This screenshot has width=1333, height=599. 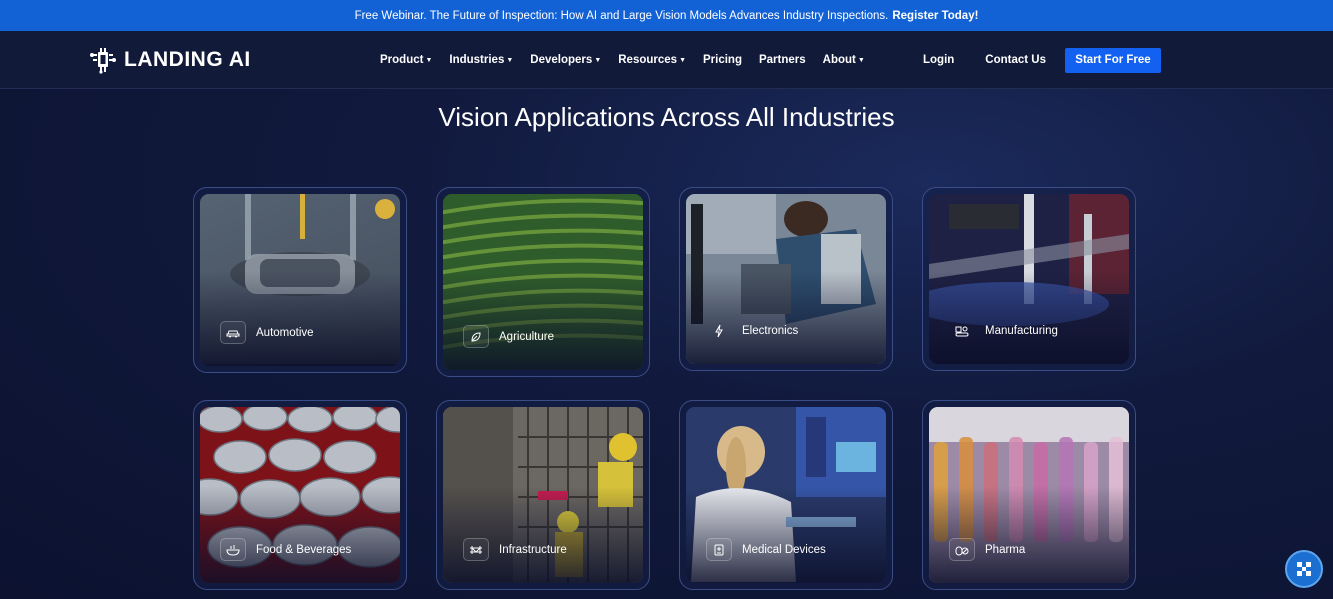 I want to click on menu-item-label: Industries, so click(x=477, y=60).